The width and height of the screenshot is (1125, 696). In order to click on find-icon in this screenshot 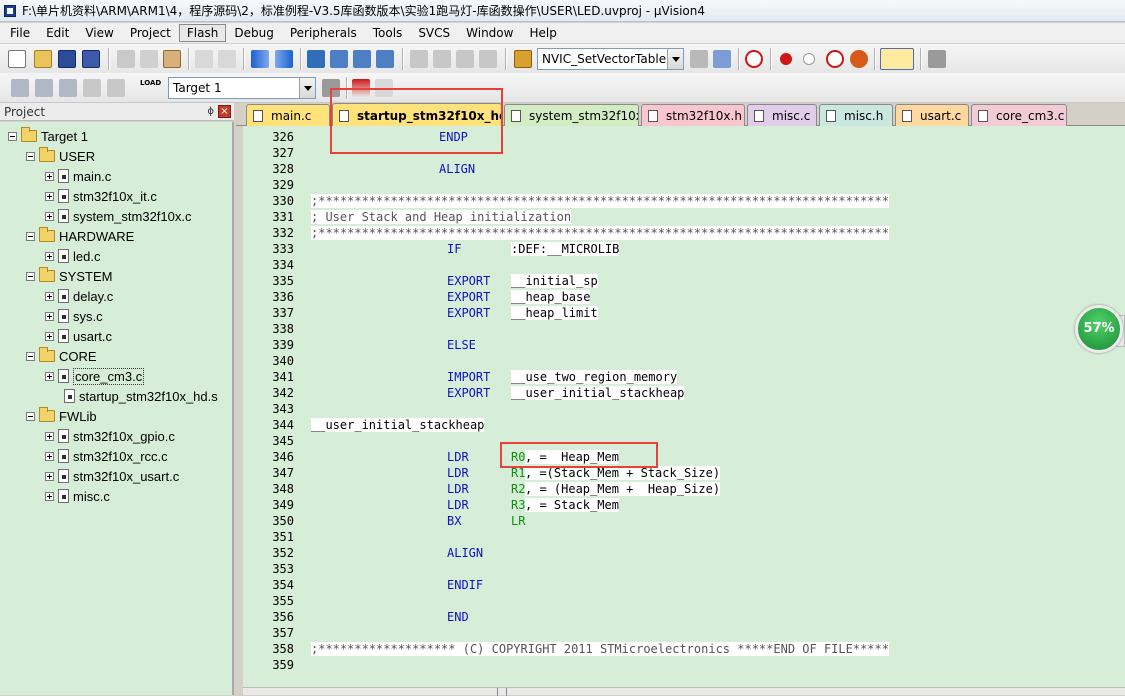, I will do `click(699, 59)`.